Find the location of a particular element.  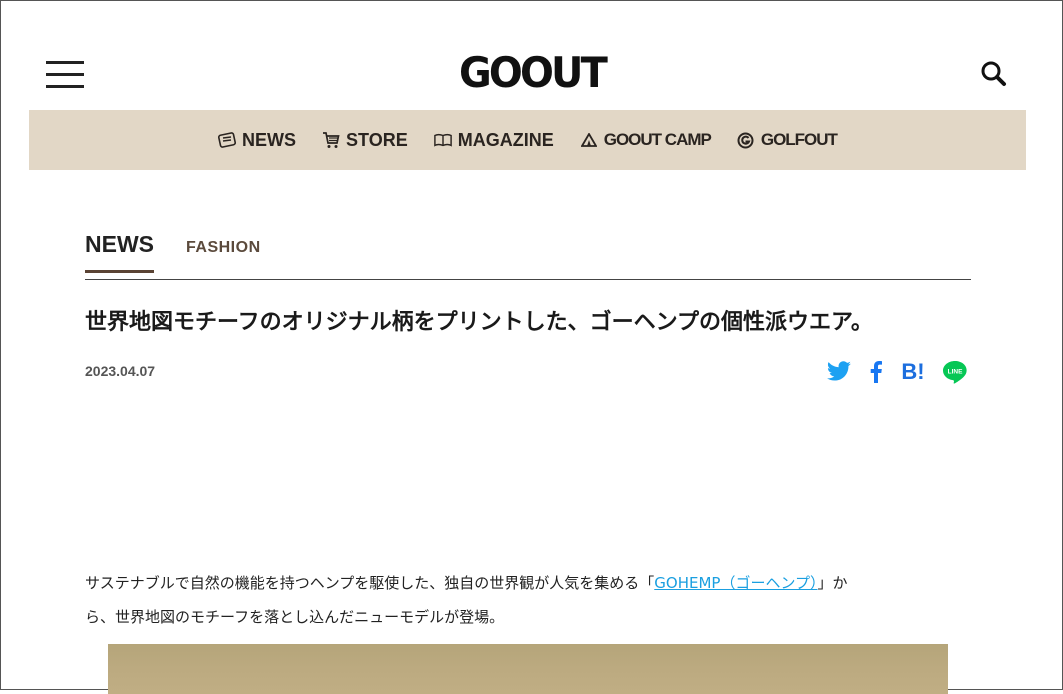

category-news: NEWS is located at coordinates (119, 252).